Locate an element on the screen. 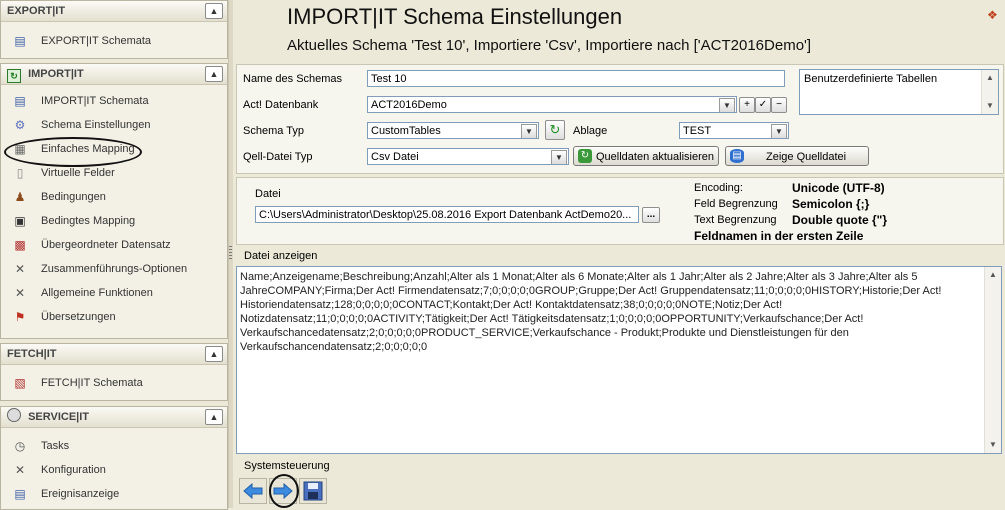  clock-icon: ◷ is located at coordinates (20, 446).